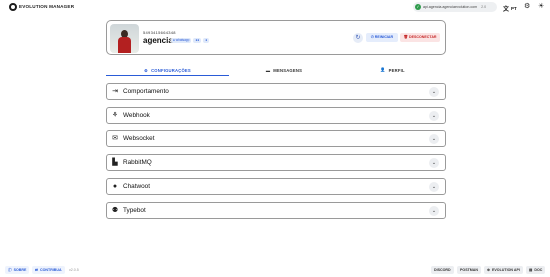 The height and width of the screenshot is (277, 550). I want to click on instance-id: 5493415664348, so click(159, 32).